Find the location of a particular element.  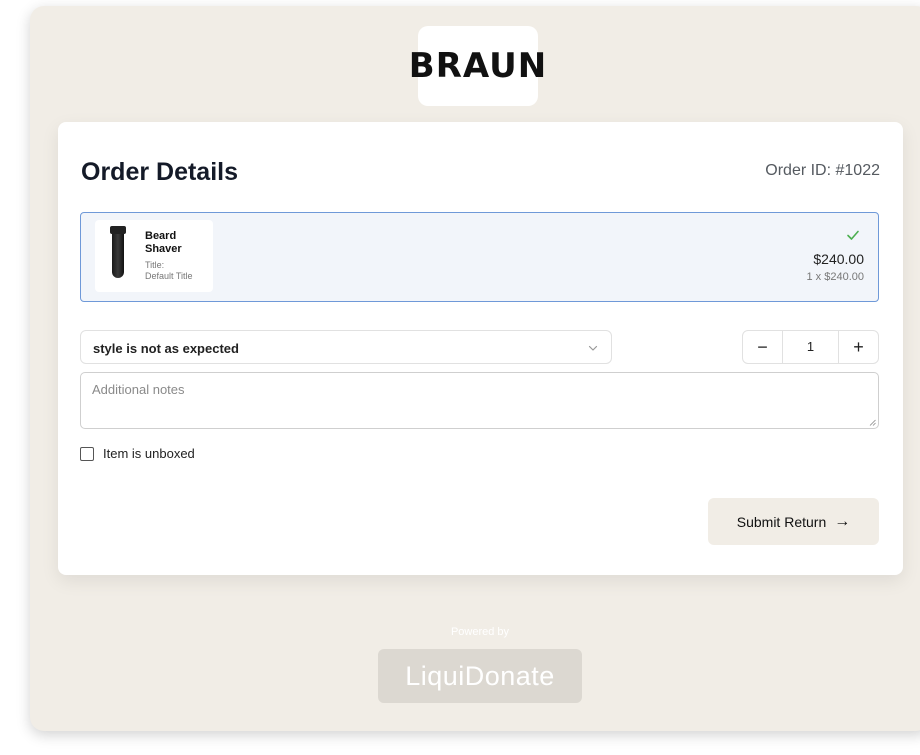

item-price: $240.00 is located at coordinates (838, 259).